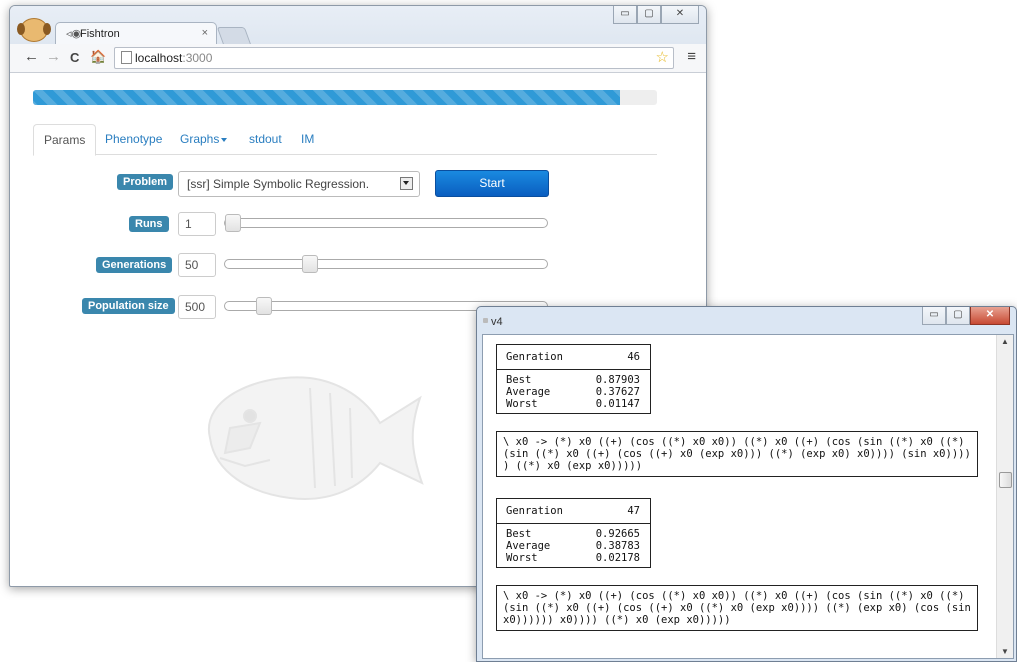 The image size is (1017, 662). I want to click on url-port: :3000, so click(197, 58).